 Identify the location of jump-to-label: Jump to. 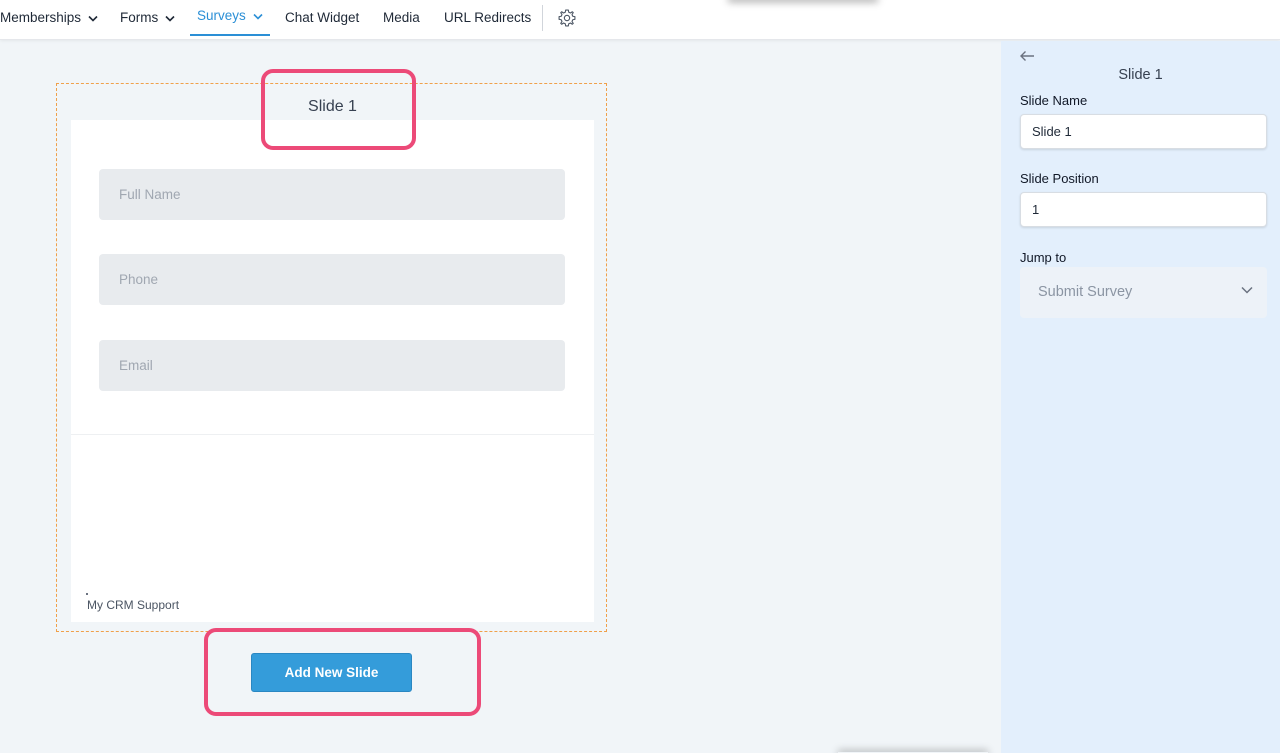
(1043, 257).